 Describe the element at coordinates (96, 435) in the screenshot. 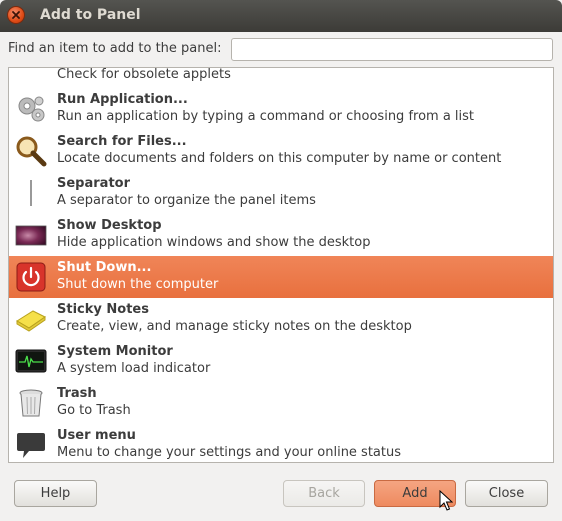

I see `item-name: User menu` at that location.